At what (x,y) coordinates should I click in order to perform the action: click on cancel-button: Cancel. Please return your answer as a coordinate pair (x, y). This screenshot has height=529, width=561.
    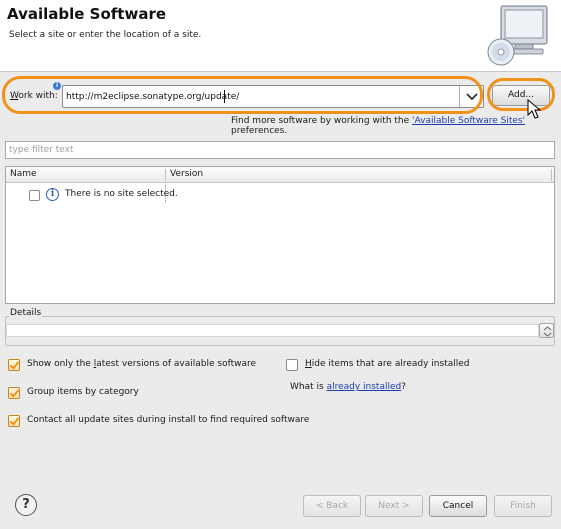
    Looking at the image, I should click on (458, 506).